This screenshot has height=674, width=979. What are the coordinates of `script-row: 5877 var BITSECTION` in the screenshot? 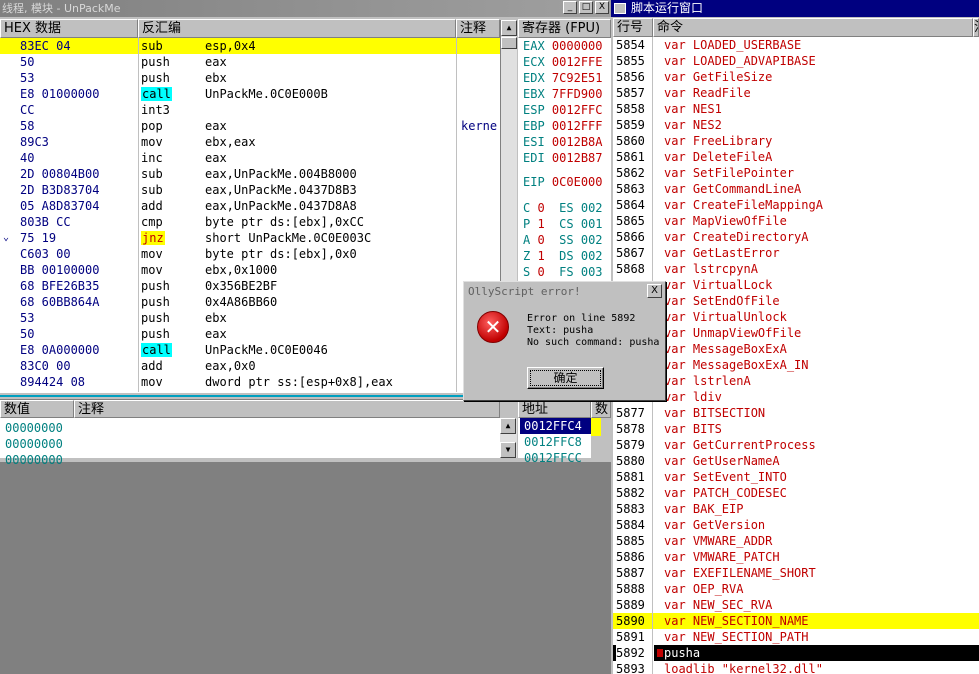 It's located at (796, 413).